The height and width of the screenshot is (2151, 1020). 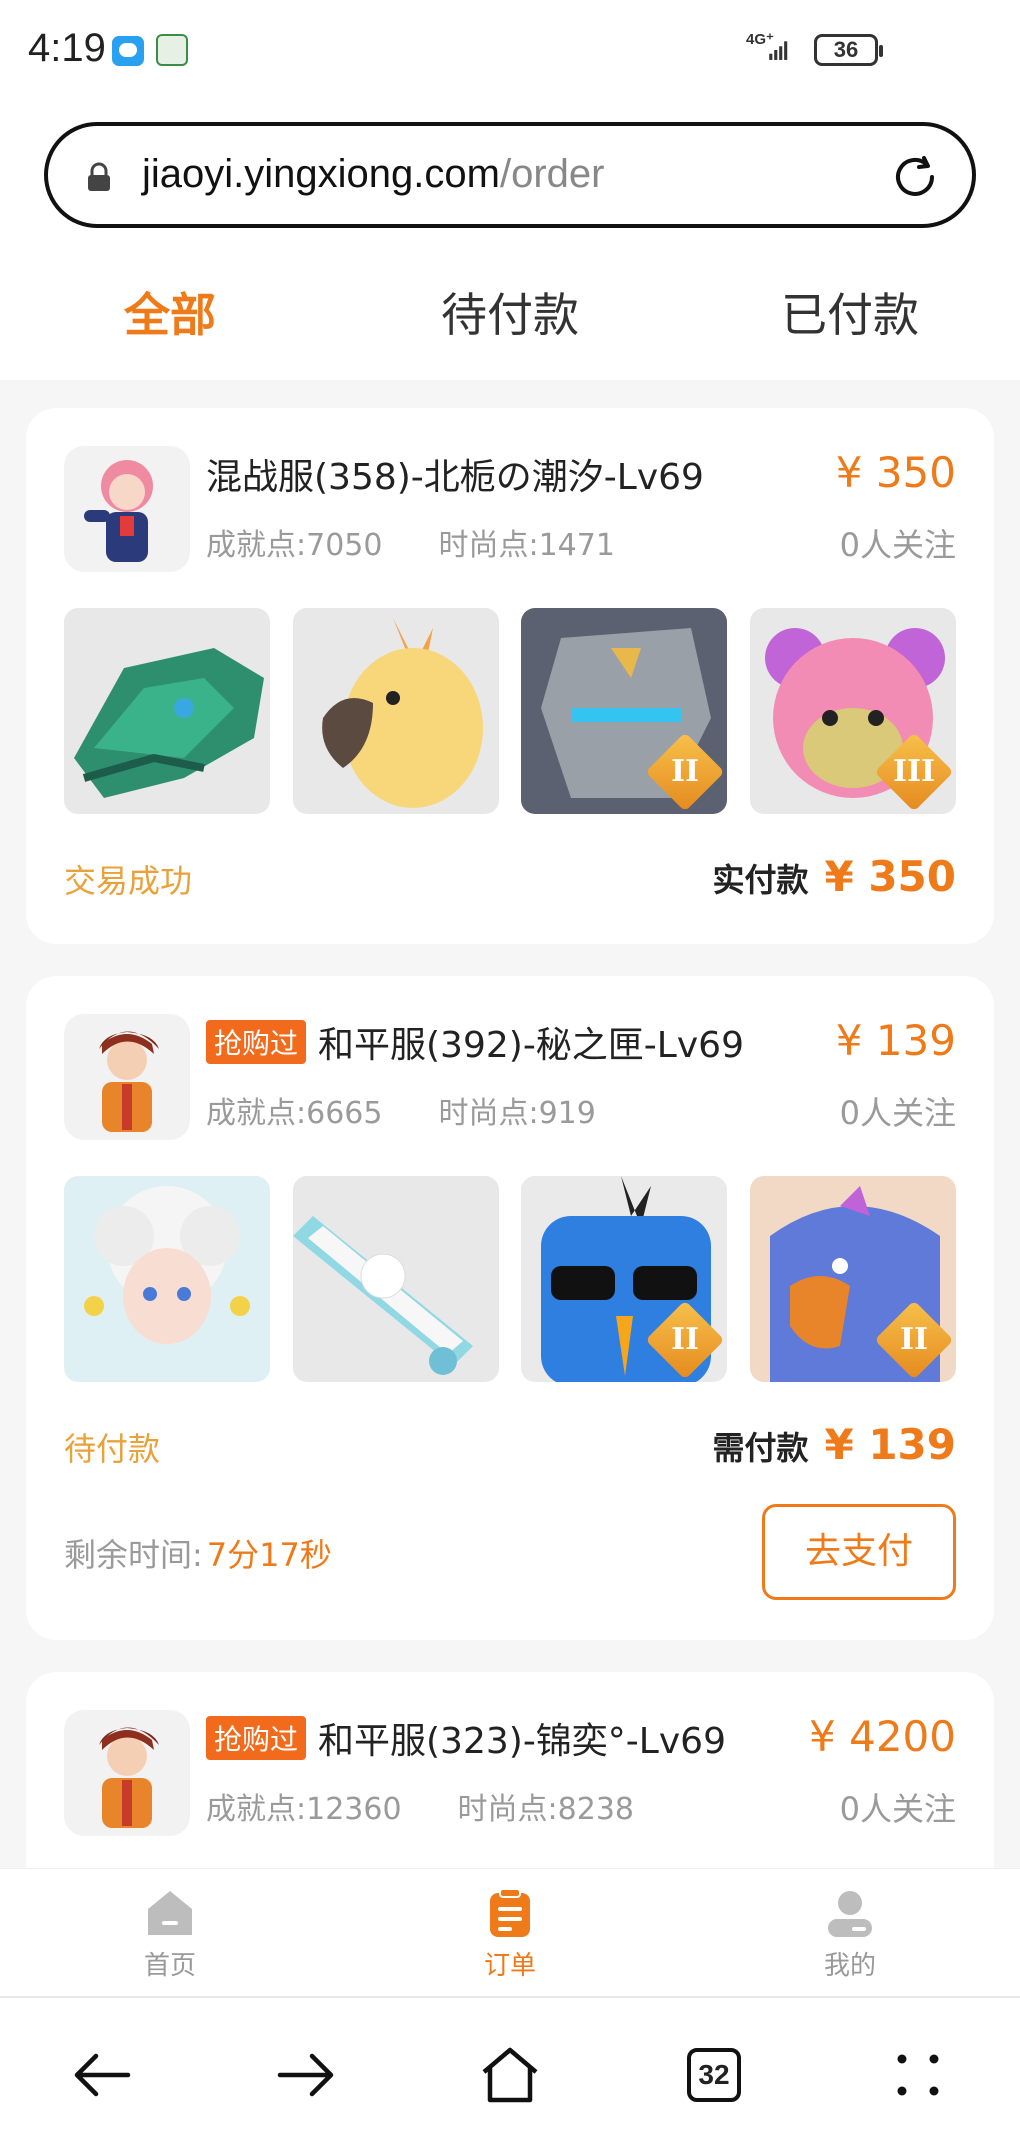 What do you see at coordinates (624, 1279) in the screenshot?
I see `blue-bird-sunglasses-image: II` at bounding box center [624, 1279].